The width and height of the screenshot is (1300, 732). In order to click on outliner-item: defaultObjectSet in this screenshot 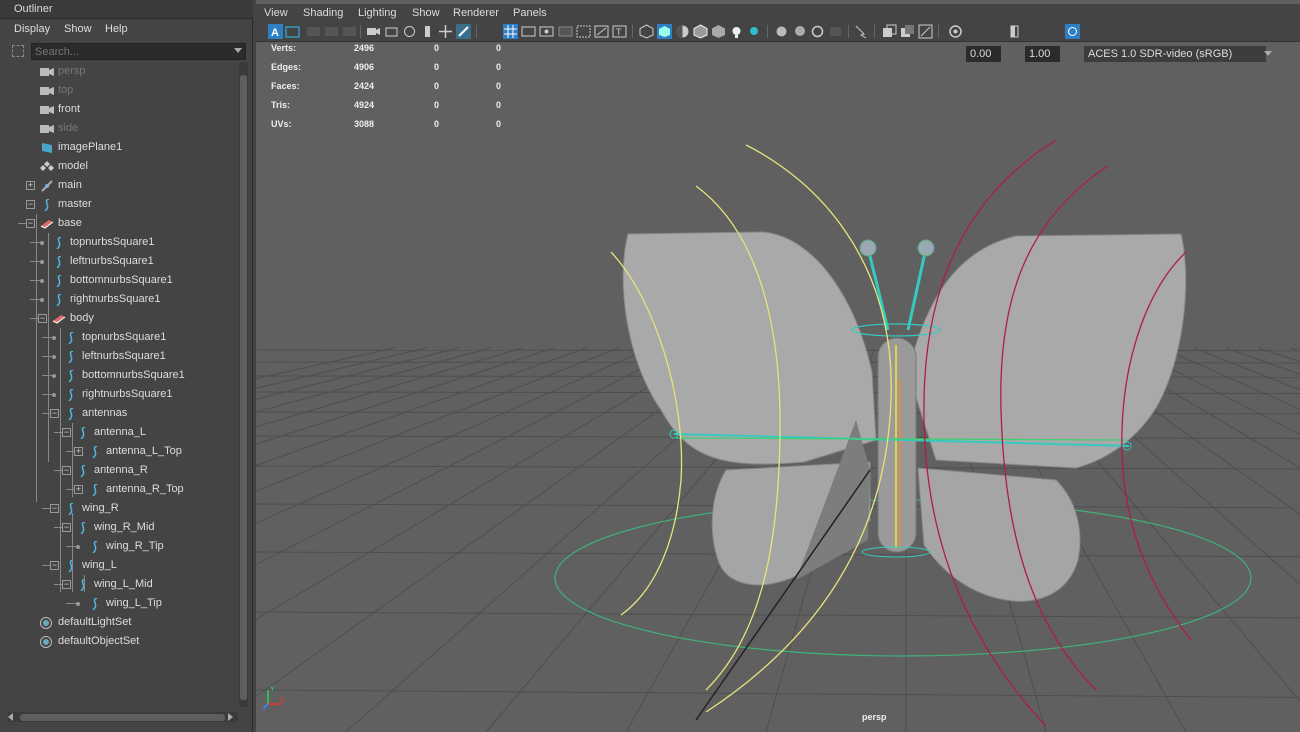, I will do `click(119, 641)`.